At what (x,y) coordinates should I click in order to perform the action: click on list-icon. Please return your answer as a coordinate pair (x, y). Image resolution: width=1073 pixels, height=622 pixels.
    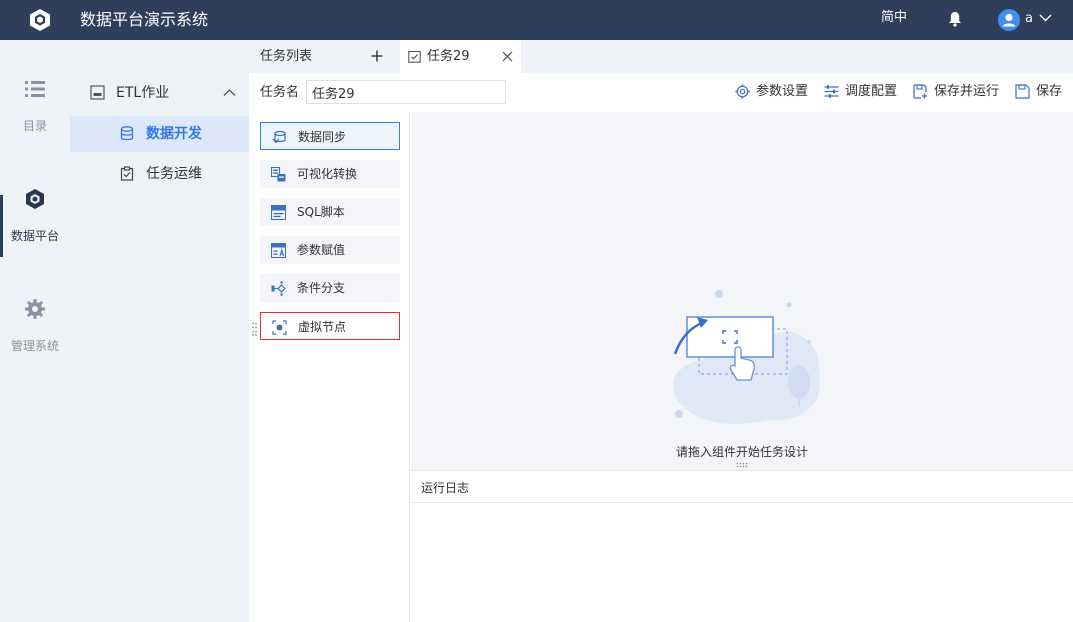
    Looking at the image, I should click on (35, 89).